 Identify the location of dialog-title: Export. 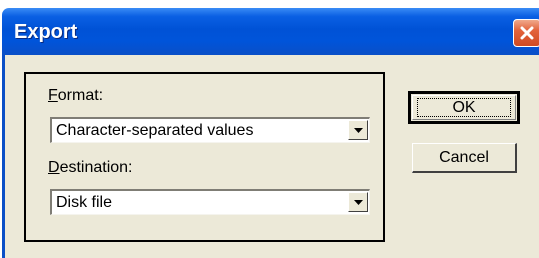
(46, 32).